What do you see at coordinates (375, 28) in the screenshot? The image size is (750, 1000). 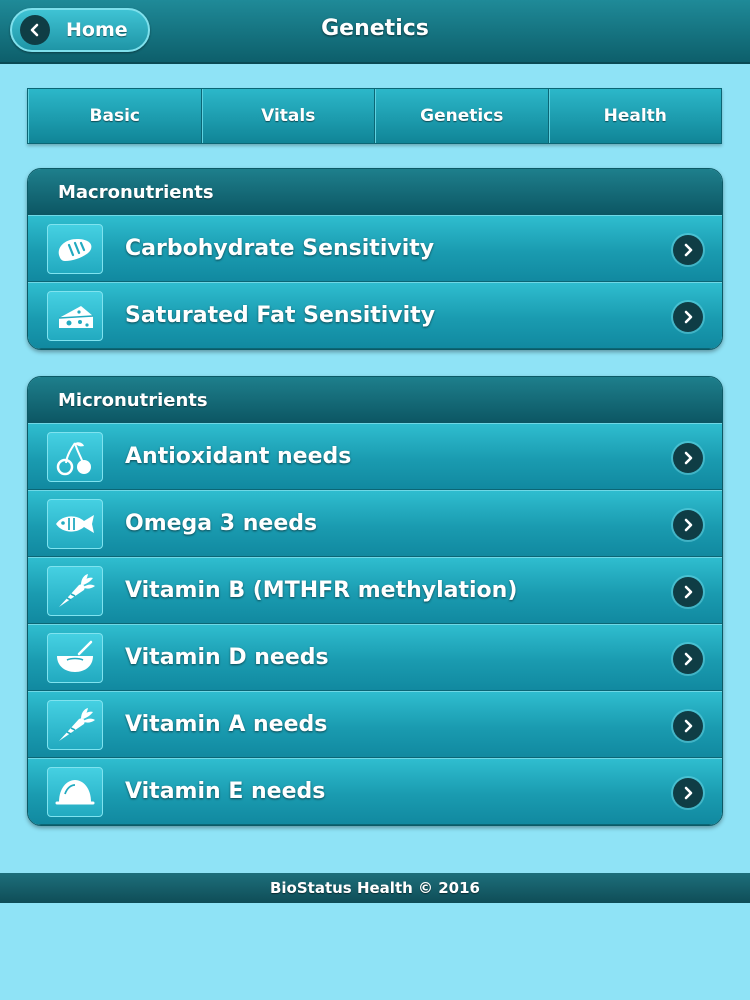 I see `page-title: Genetics` at bounding box center [375, 28].